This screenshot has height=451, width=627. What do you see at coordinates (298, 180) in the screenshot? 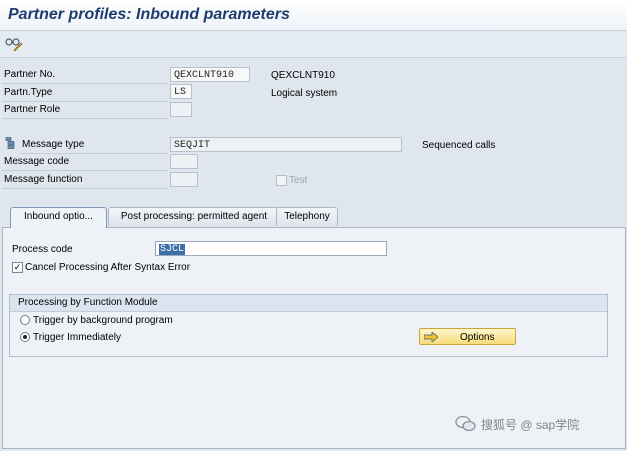
I see `test-label: Test` at bounding box center [298, 180].